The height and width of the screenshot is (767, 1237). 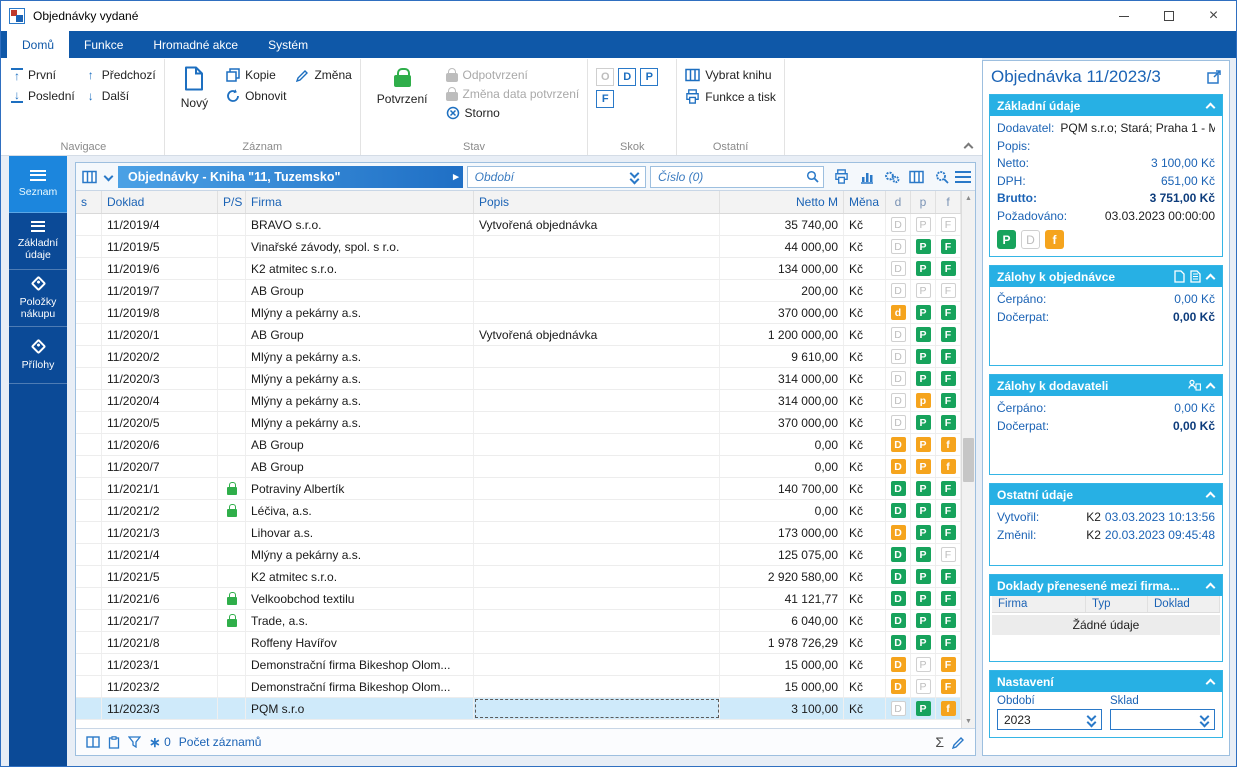 I want to click on previous-button: ↑ Předchozí, so click(x=120, y=75).